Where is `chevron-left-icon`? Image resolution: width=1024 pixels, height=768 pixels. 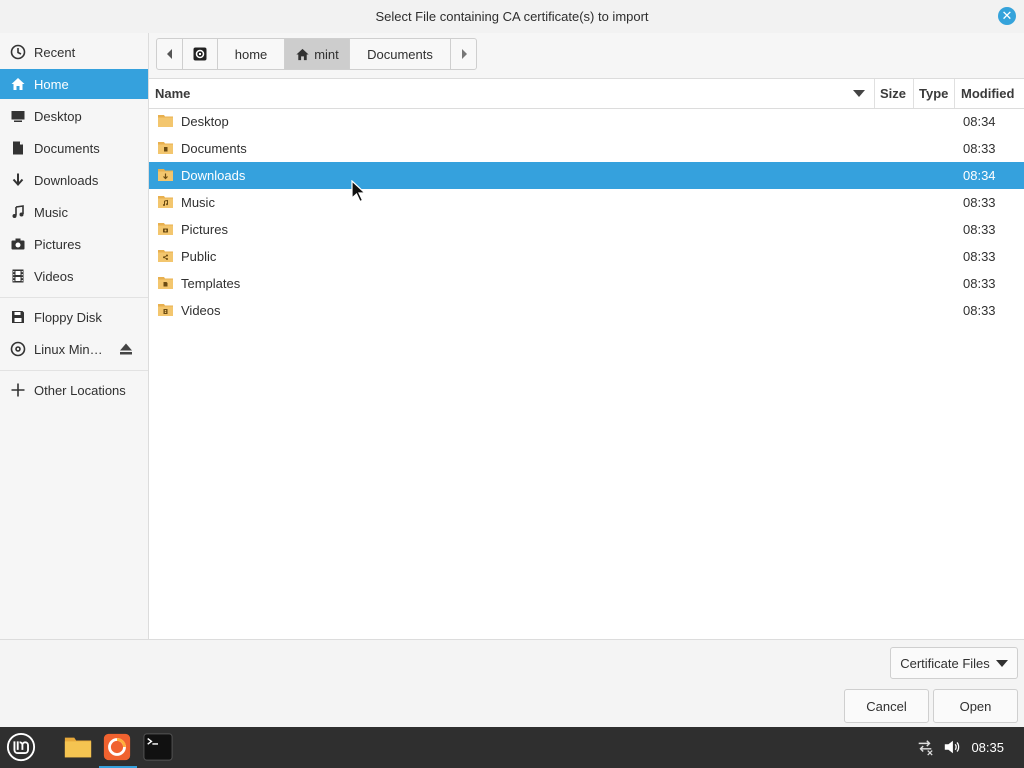
chevron-left-icon is located at coordinates (169, 54).